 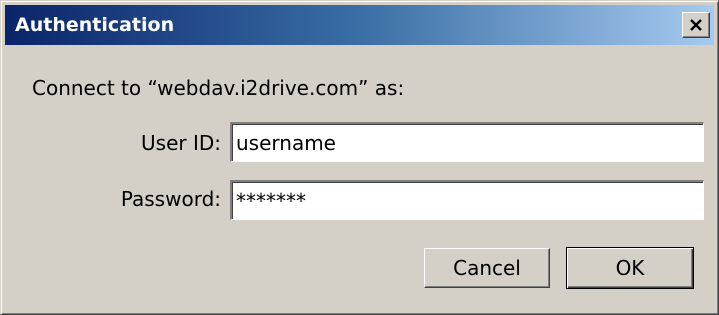 I want to click on connect-prompt: Connect to “webdav.i2drive.com” as:, so click(x=218, y=88).